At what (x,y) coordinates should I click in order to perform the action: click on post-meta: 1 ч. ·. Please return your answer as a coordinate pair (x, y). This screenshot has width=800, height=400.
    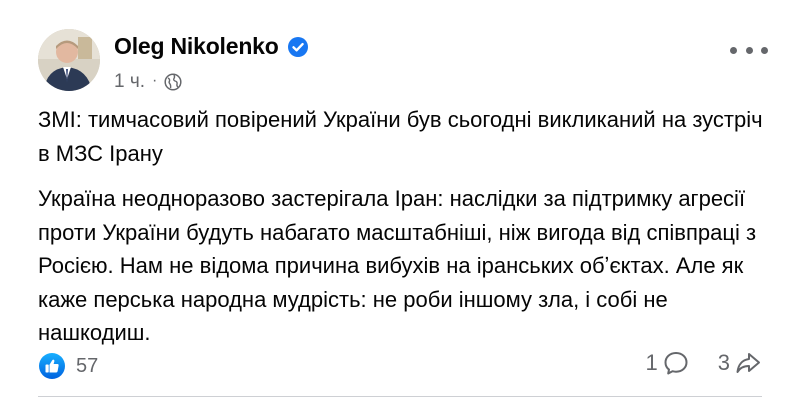
    Looking at the image, I should click on (211, 82).